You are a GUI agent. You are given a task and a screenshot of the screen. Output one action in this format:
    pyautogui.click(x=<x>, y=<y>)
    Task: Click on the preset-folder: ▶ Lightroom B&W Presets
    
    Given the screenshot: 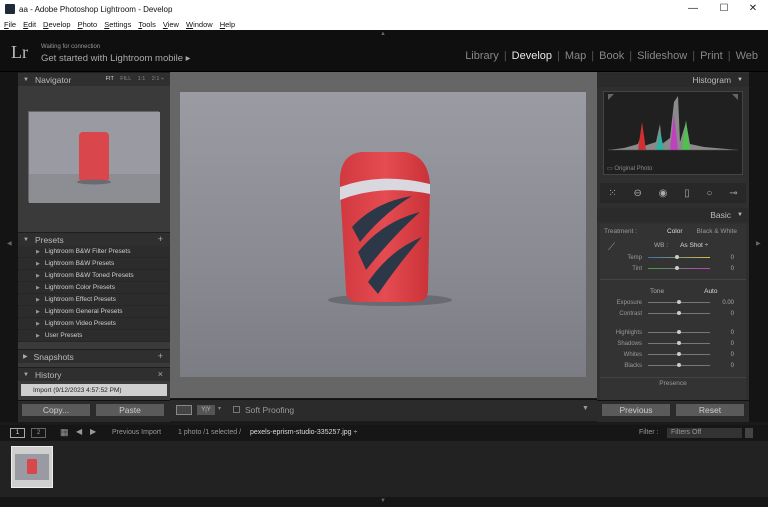 What is the action you would take?
    pyautogui.click(x=94, y=264)
    